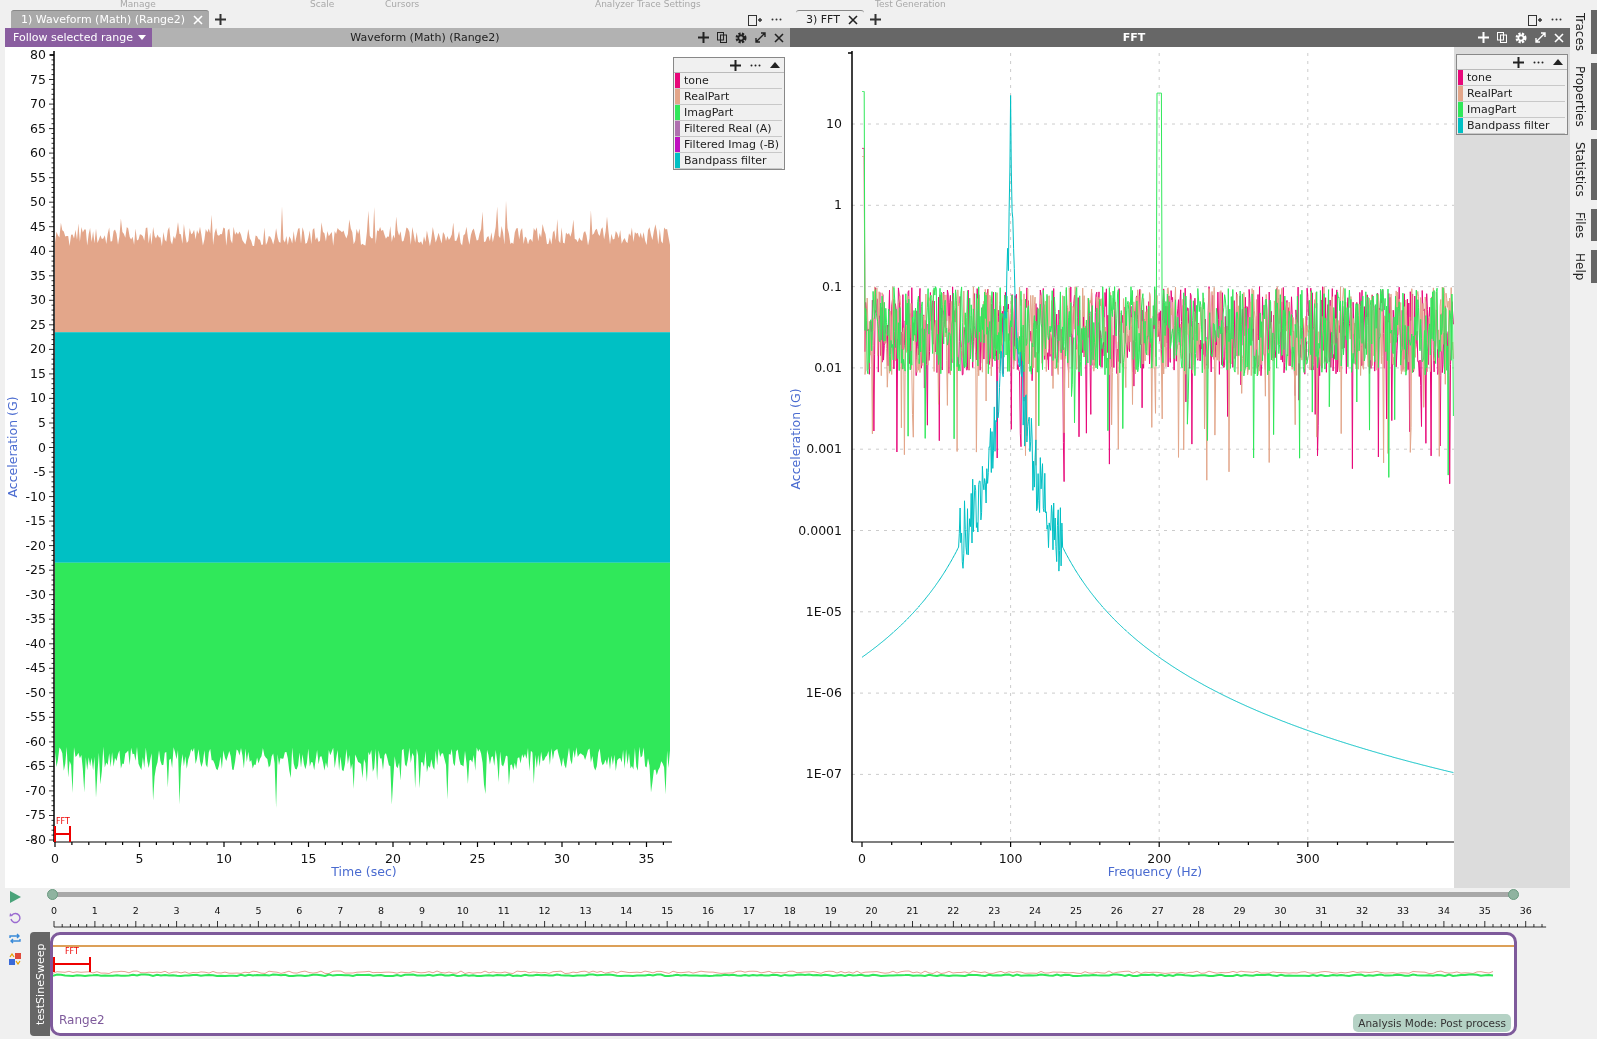 This screenshot has width=1597, height=1039. What do you see at coordinates (823, 611) in the screenshot?
I see `axis-tick-label: 1E-05` at bounding box center [823, 611].